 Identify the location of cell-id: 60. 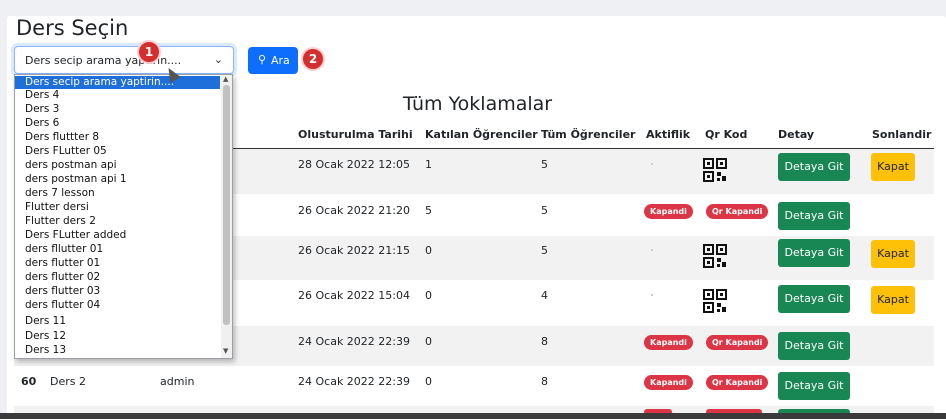
(29, 381).